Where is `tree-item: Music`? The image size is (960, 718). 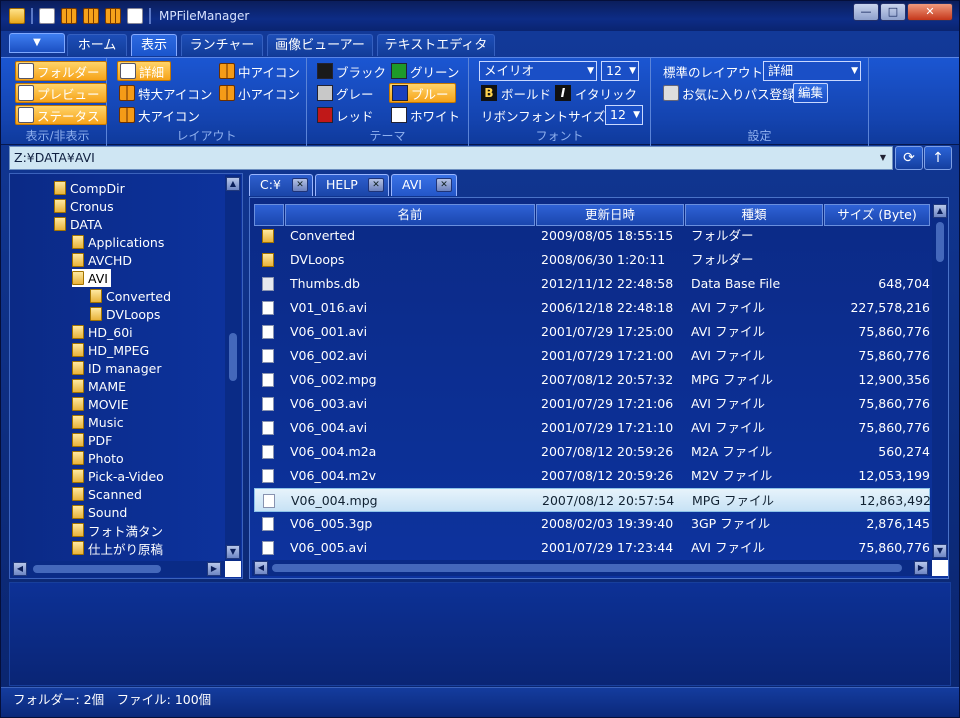 tree-item: Music is located at coordinates (98, 422).